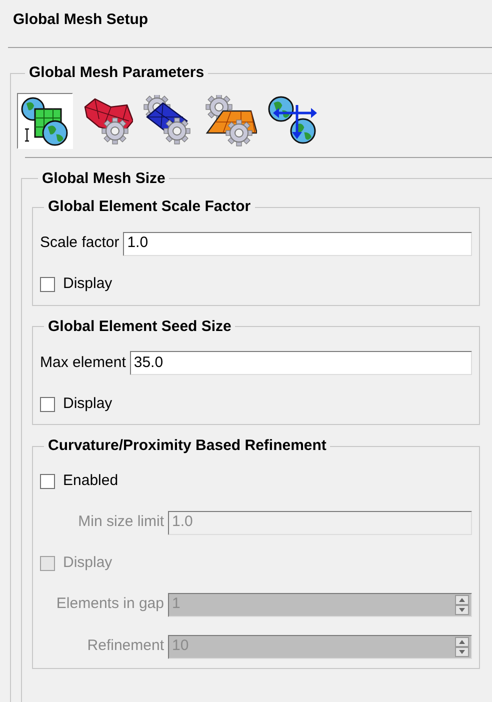 This screenshot has height=702, width=492. Describe the element at coordinates (109, 604) in the screenshot. I see `field-label: Elements in gap` at that location.